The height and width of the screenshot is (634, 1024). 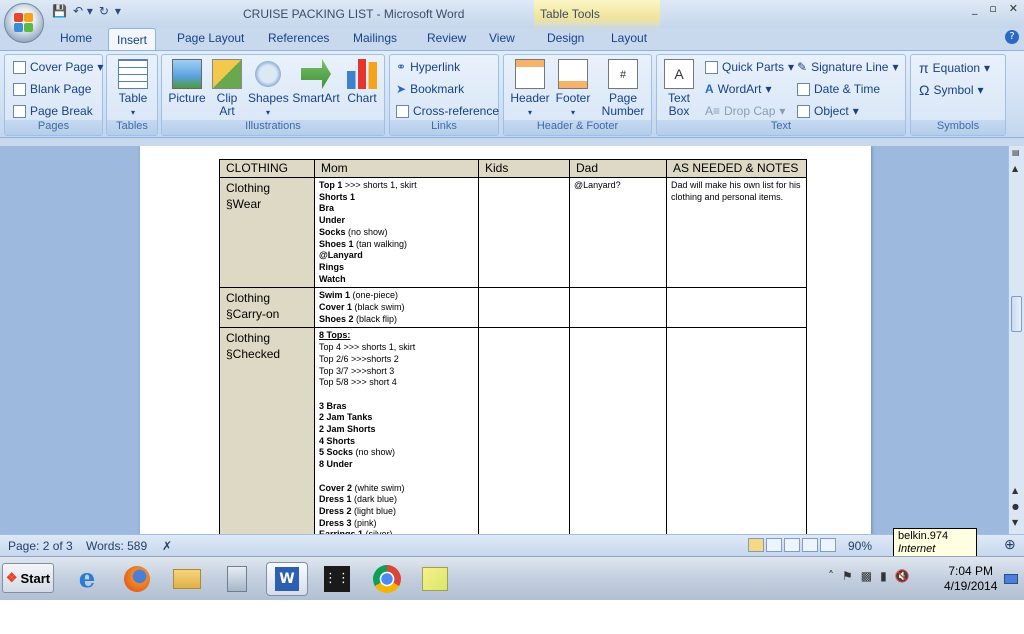 What do you see at coordinates (428, 67) in the screenshot?
I see `hyperlink-button: ⚭ Hyperlink` at bounding box center [428, 67].